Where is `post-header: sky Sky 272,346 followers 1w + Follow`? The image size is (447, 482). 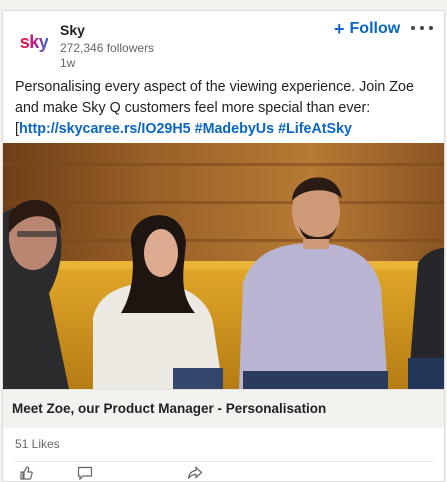 post-header: sky Sky 272,346 followers 1w + Follow is located at coordinates (223, 41).